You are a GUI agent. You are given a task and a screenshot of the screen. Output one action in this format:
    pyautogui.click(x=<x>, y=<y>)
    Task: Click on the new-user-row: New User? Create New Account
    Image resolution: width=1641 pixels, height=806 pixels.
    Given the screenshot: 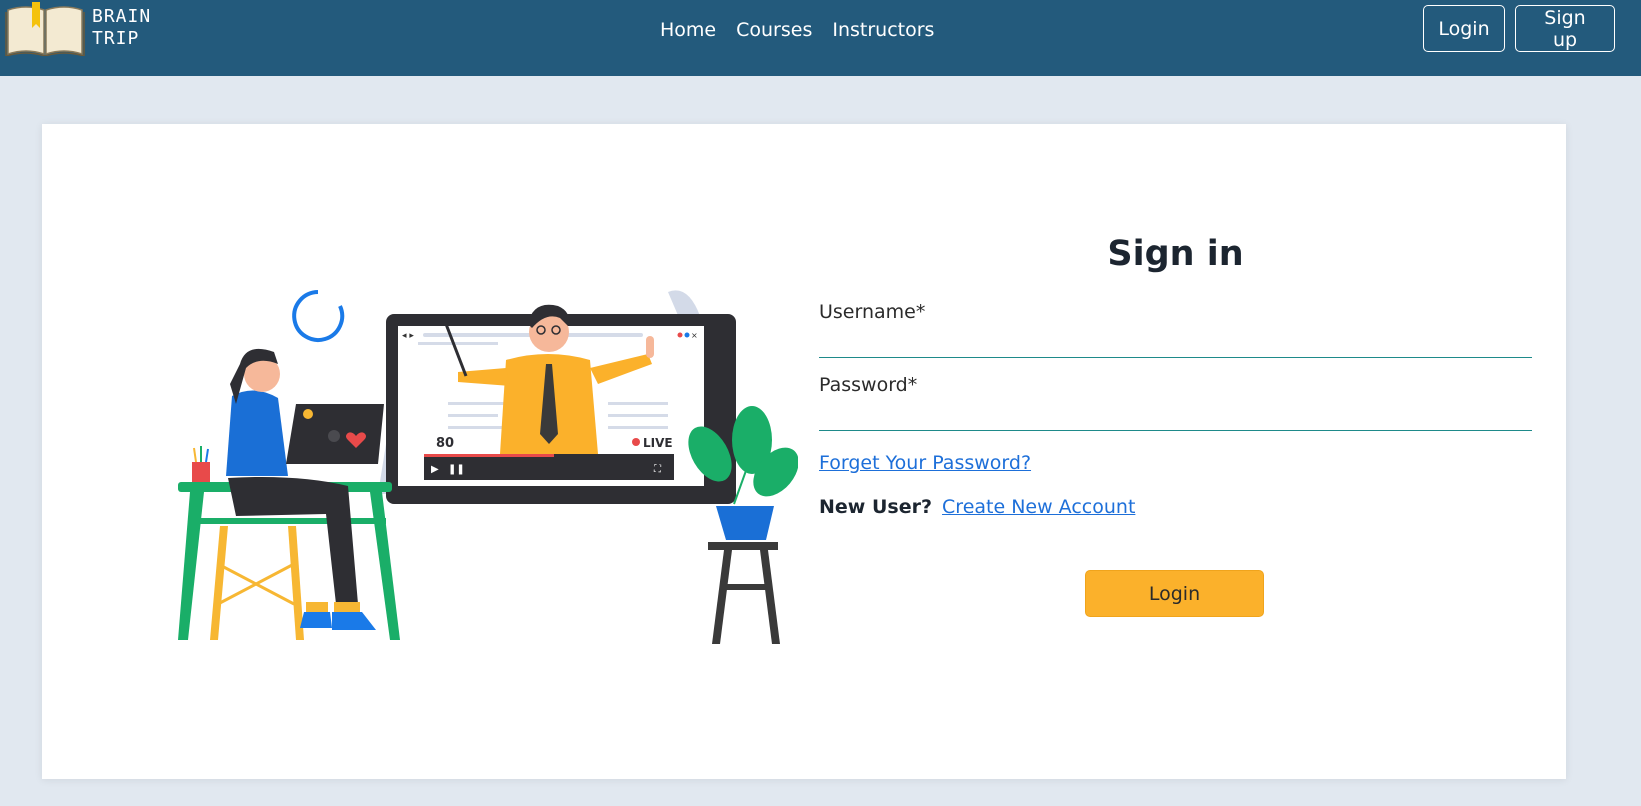 What is the action you would take?
    pyautogui.click(x=977, y=507)
    